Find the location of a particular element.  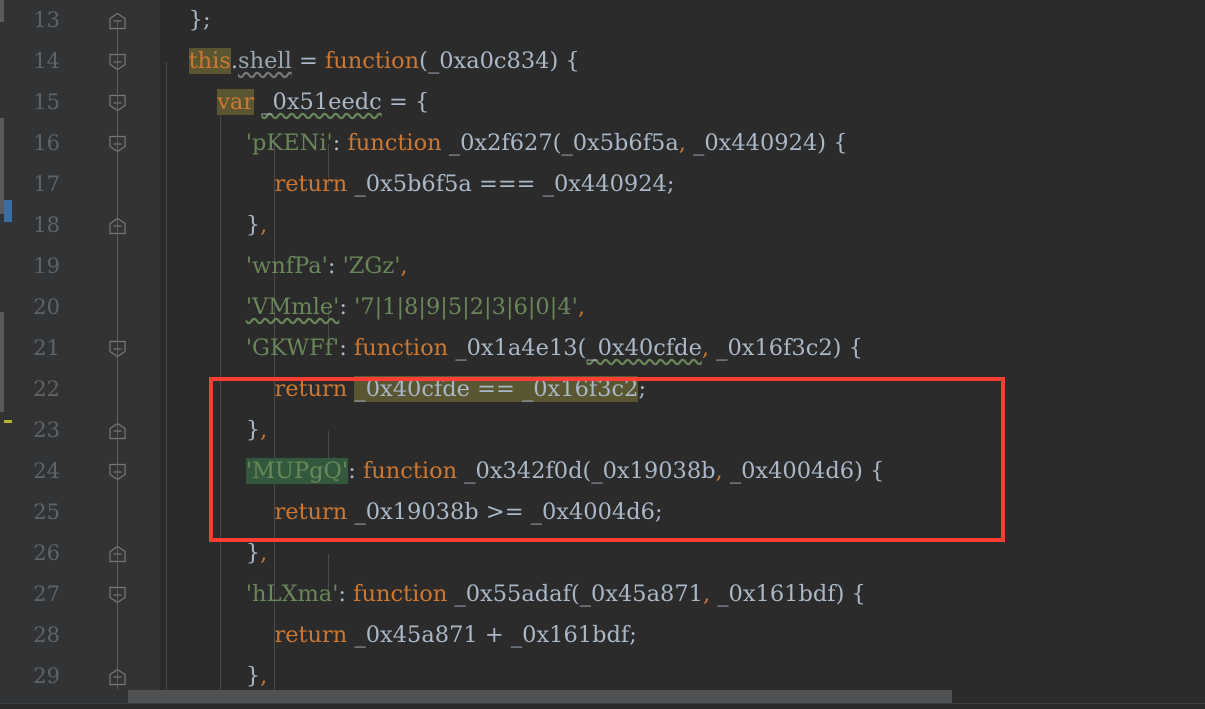

gutter-row: 19 is located at coordinates (86, 266).